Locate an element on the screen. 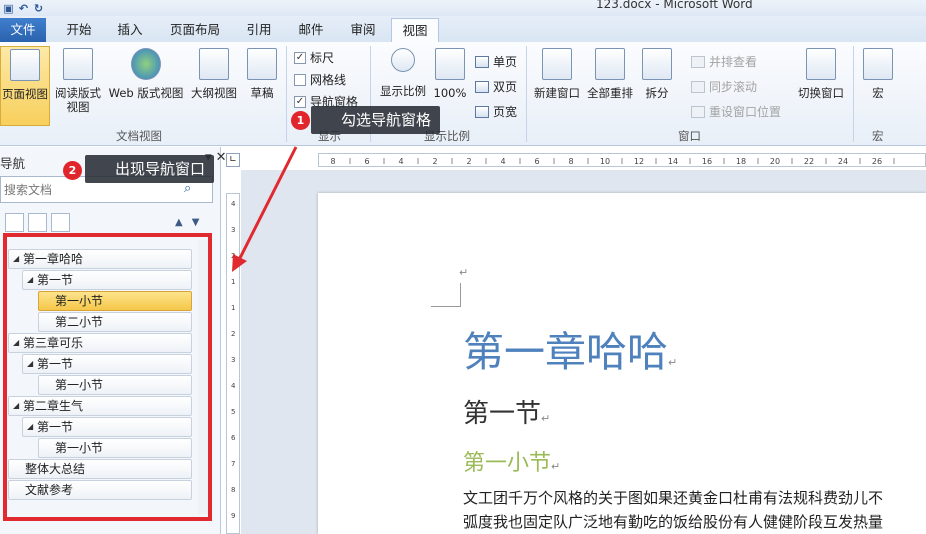  callout-check-nav-pane: 勾选导航窗格 is located at coordinates (376, 120).